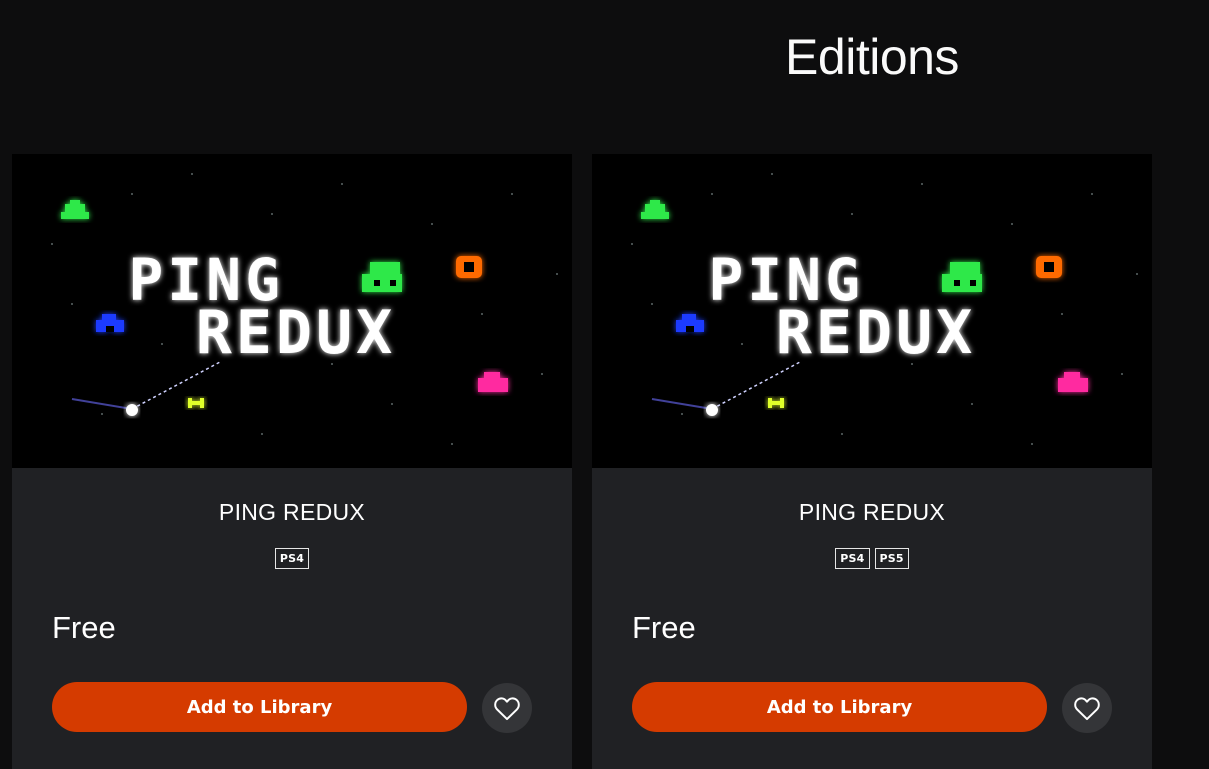  What do you see at coordinates (872, 558) in the screenshot?
I see `platform-badges: PS4 PS5` at bounding box center [872, 558].